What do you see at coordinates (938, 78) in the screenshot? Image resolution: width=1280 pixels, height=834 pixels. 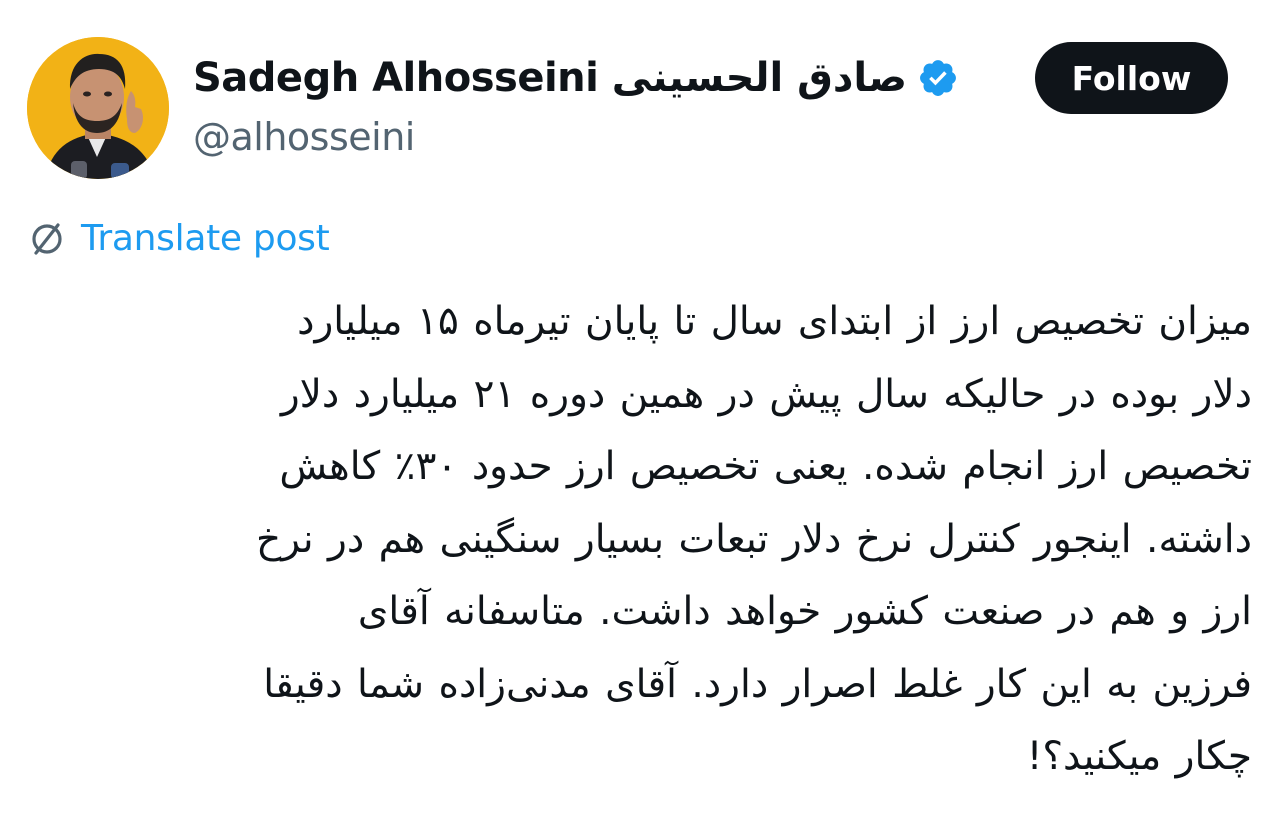 I see `verified-badge-icon` at bounding box center [938, 78].